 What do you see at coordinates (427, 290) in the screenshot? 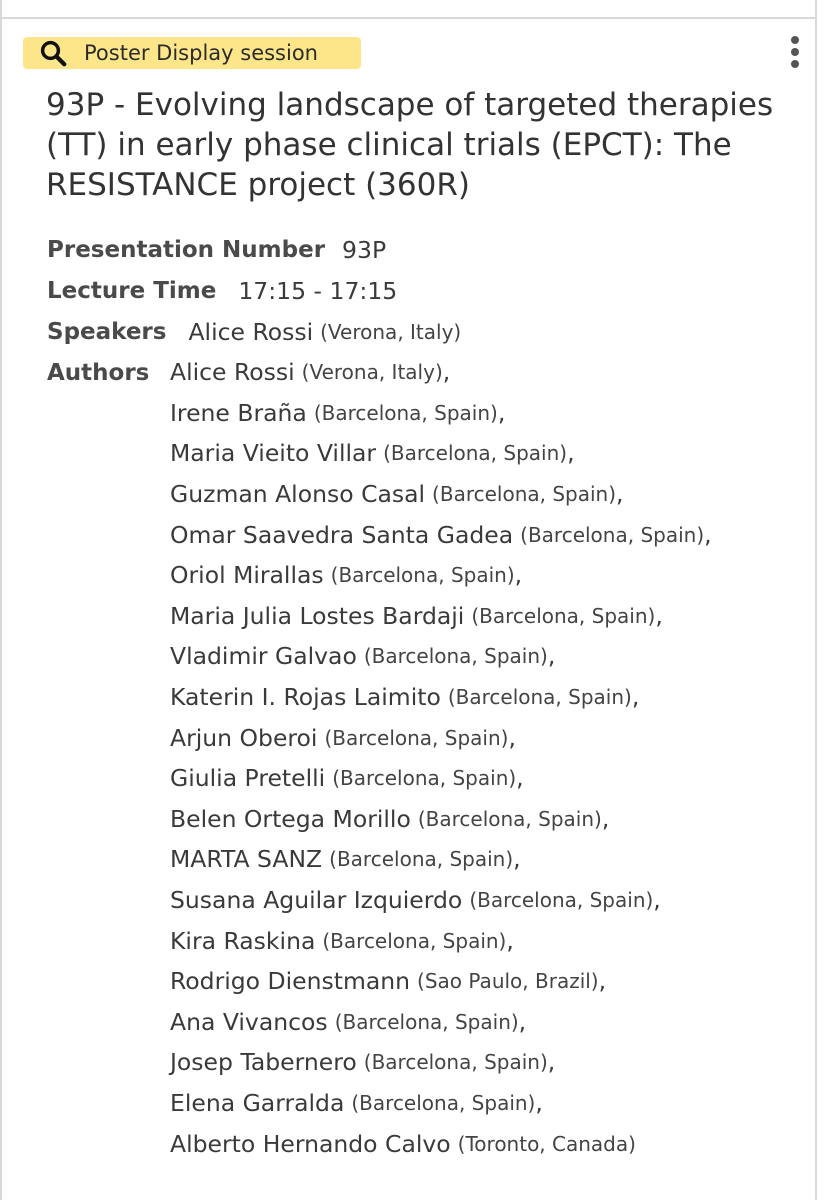
I see `lecture-time-row: Lecture Time 17:15 - 17:15` at bounding box center [427, 290].